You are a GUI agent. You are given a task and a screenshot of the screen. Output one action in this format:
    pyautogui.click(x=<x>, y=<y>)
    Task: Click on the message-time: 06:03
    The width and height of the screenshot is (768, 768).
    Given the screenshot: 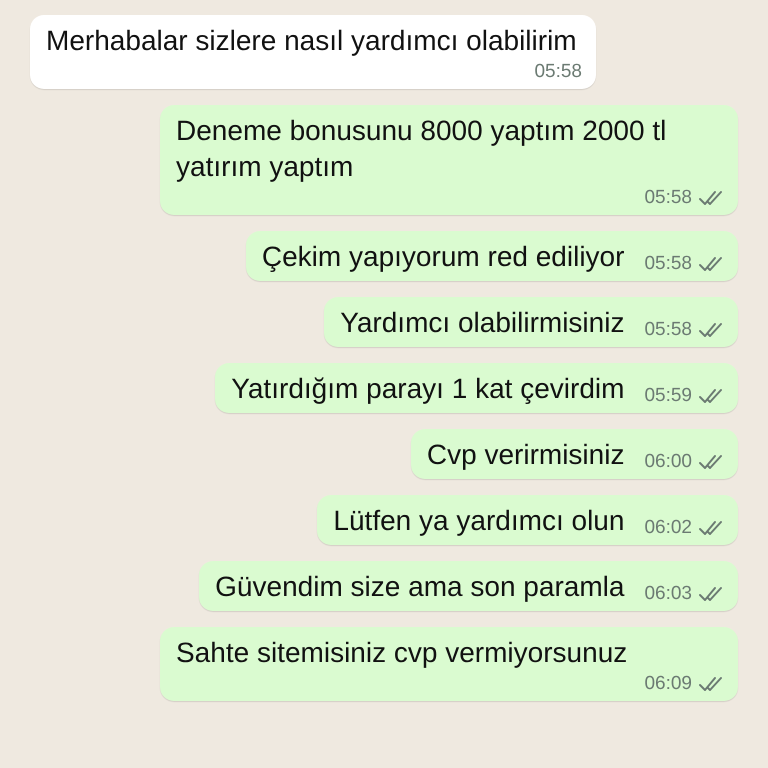 What is the action you would take?
    pyautogui.click(x=668, y=594)
    